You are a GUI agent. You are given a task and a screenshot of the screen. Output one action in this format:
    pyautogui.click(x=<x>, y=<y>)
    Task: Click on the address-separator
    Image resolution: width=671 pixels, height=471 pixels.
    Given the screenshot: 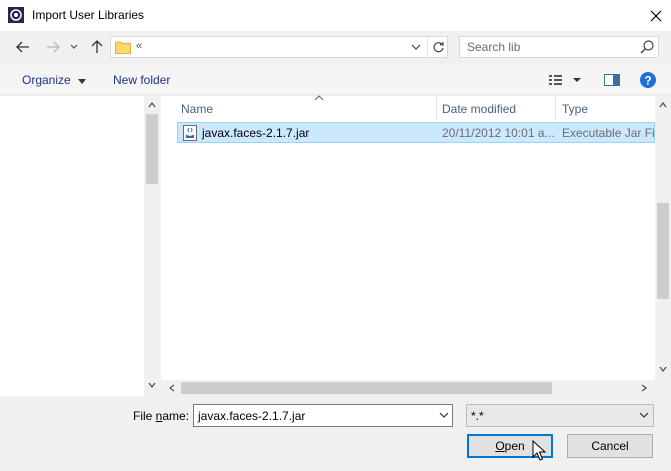 What is the action you would take?
    pyautogui.click(x=427, y=47)
    